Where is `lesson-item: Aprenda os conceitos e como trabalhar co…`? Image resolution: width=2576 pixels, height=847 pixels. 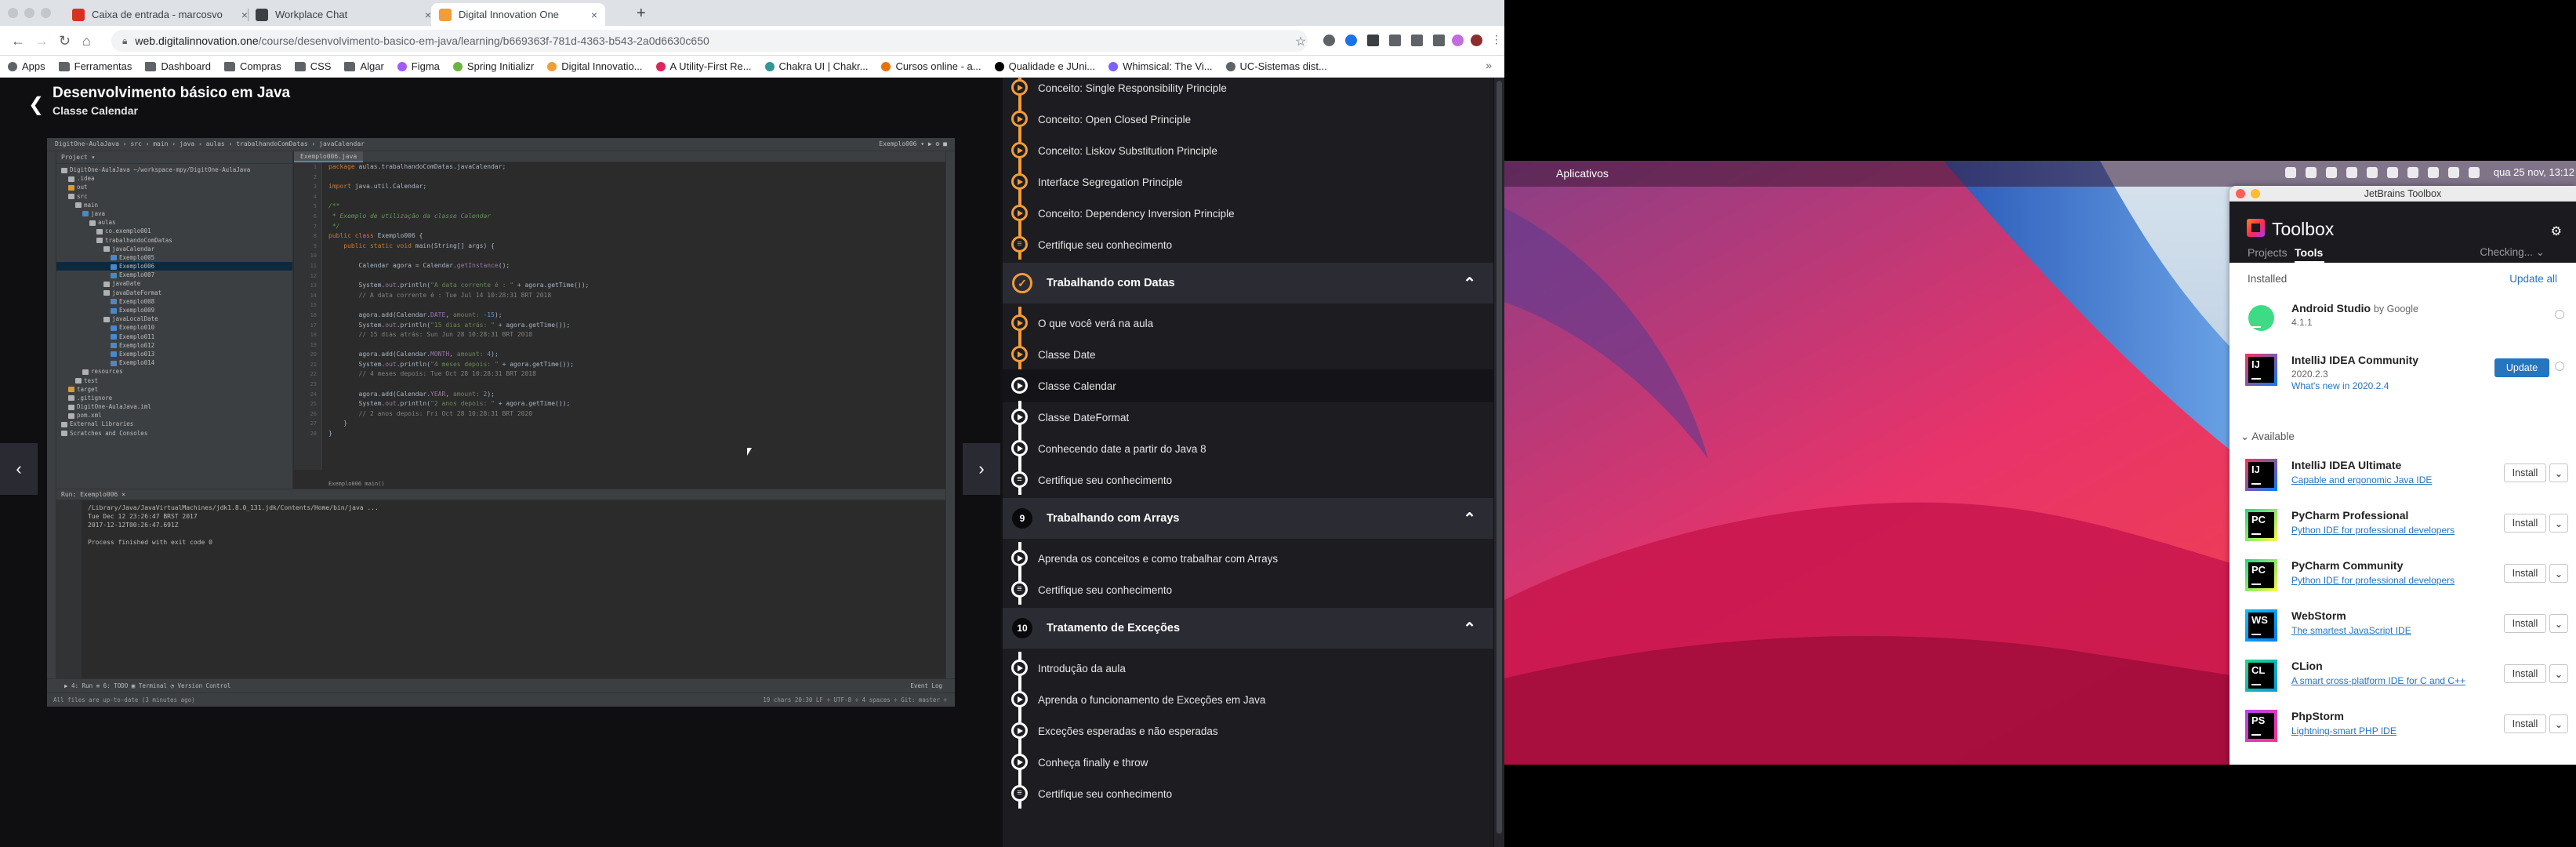 lesson-item: Aprenda os conceitos e como trabalhar co… is located at coordinates (1248, 558).